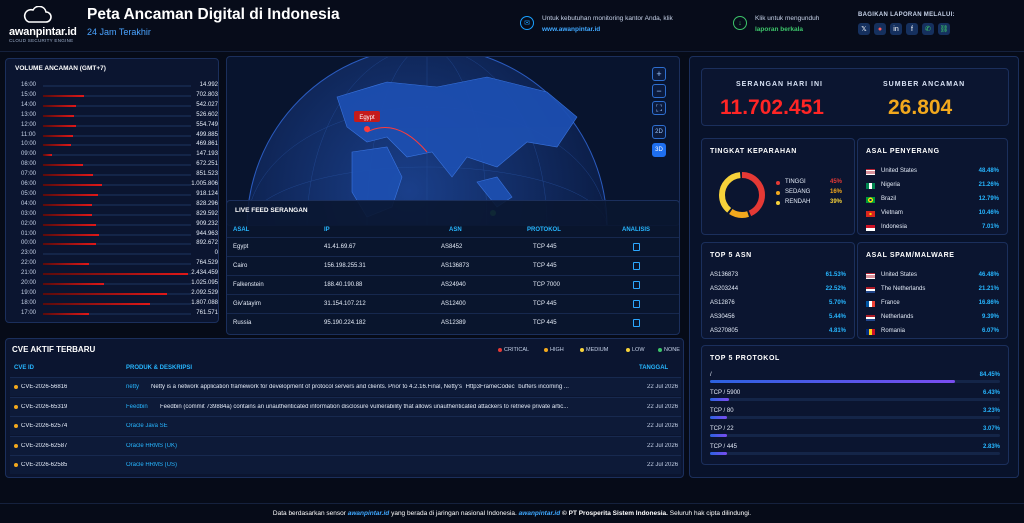  Describe the element at coordinates (545, 247) in the screenshot. I see `feed-protokol: TCP 445` at that location.